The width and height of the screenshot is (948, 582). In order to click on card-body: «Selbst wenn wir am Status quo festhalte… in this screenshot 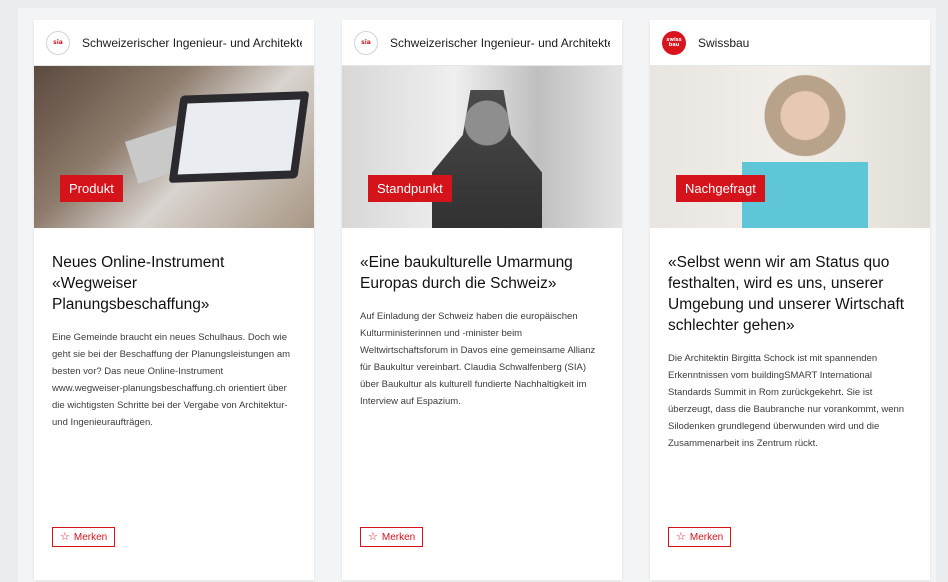, I will do `click(790, 340)`.